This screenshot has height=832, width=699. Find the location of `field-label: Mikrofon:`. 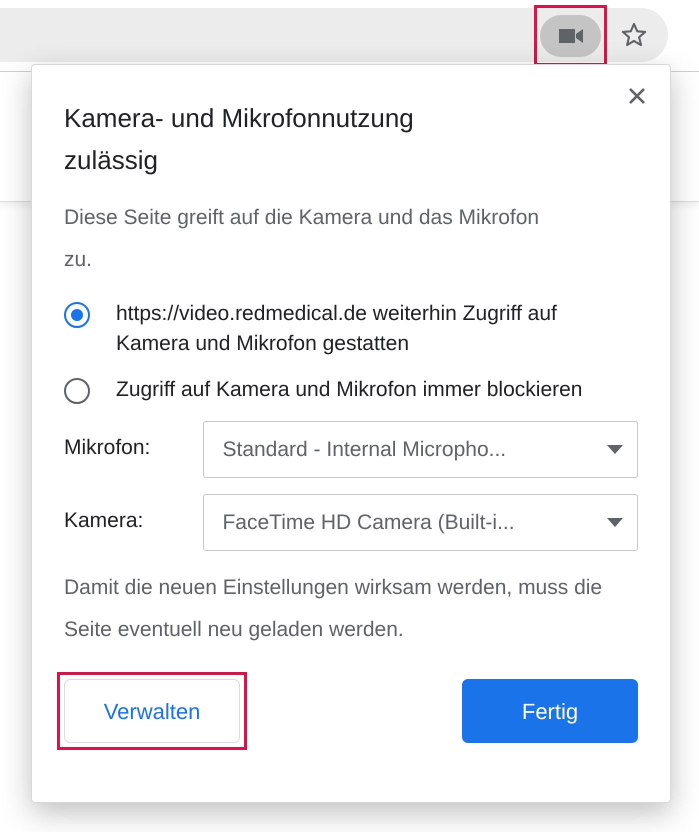

field-label: Mikrofon: is located at coordinates (108, 447).